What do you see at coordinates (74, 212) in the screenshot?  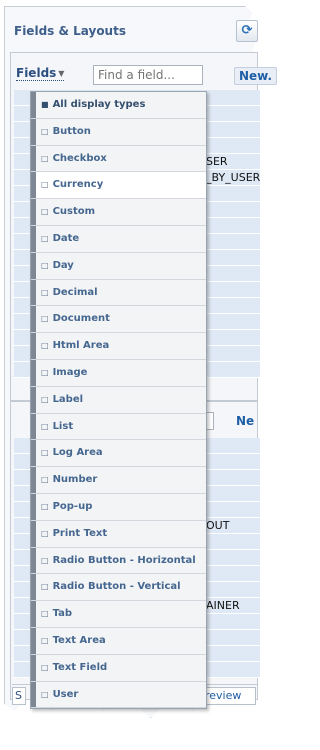 I see `dropdown-item-label: Custom` at bounding box center [74, 212].